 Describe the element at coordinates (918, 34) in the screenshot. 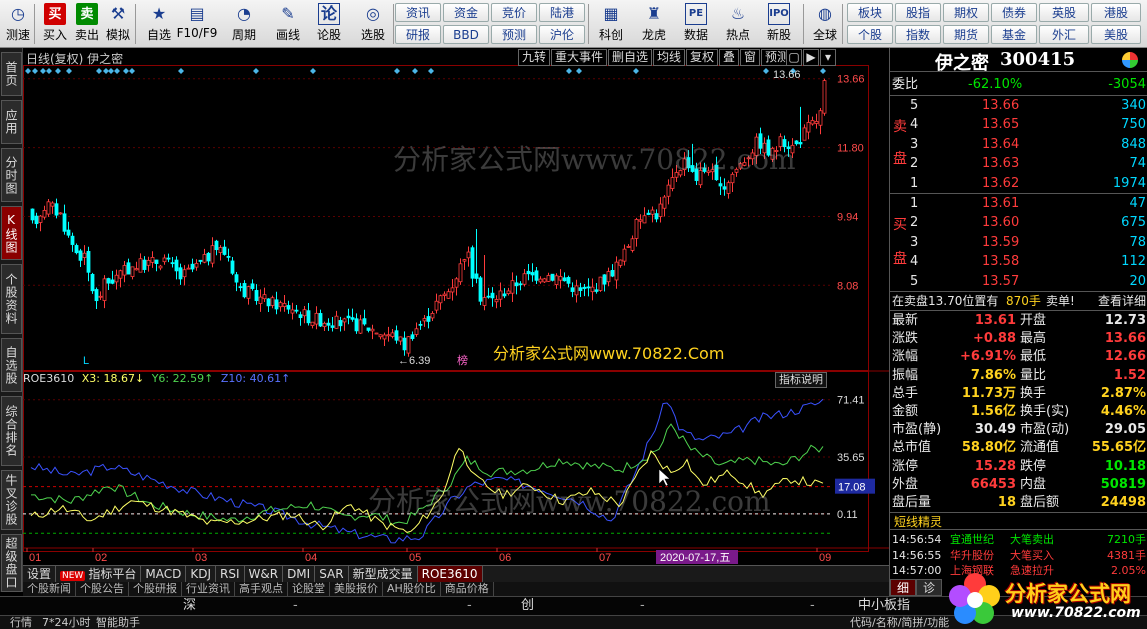

I see `toolbar-link-button: 指数` at that location.